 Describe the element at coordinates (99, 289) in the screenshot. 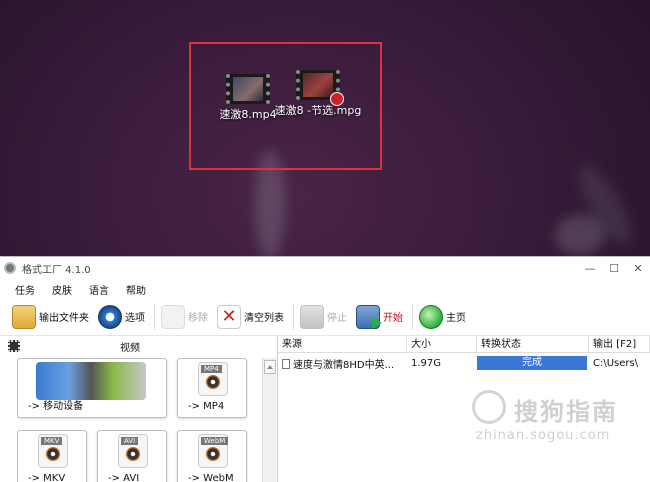

I see `menu-item-language: 语言` at that location.